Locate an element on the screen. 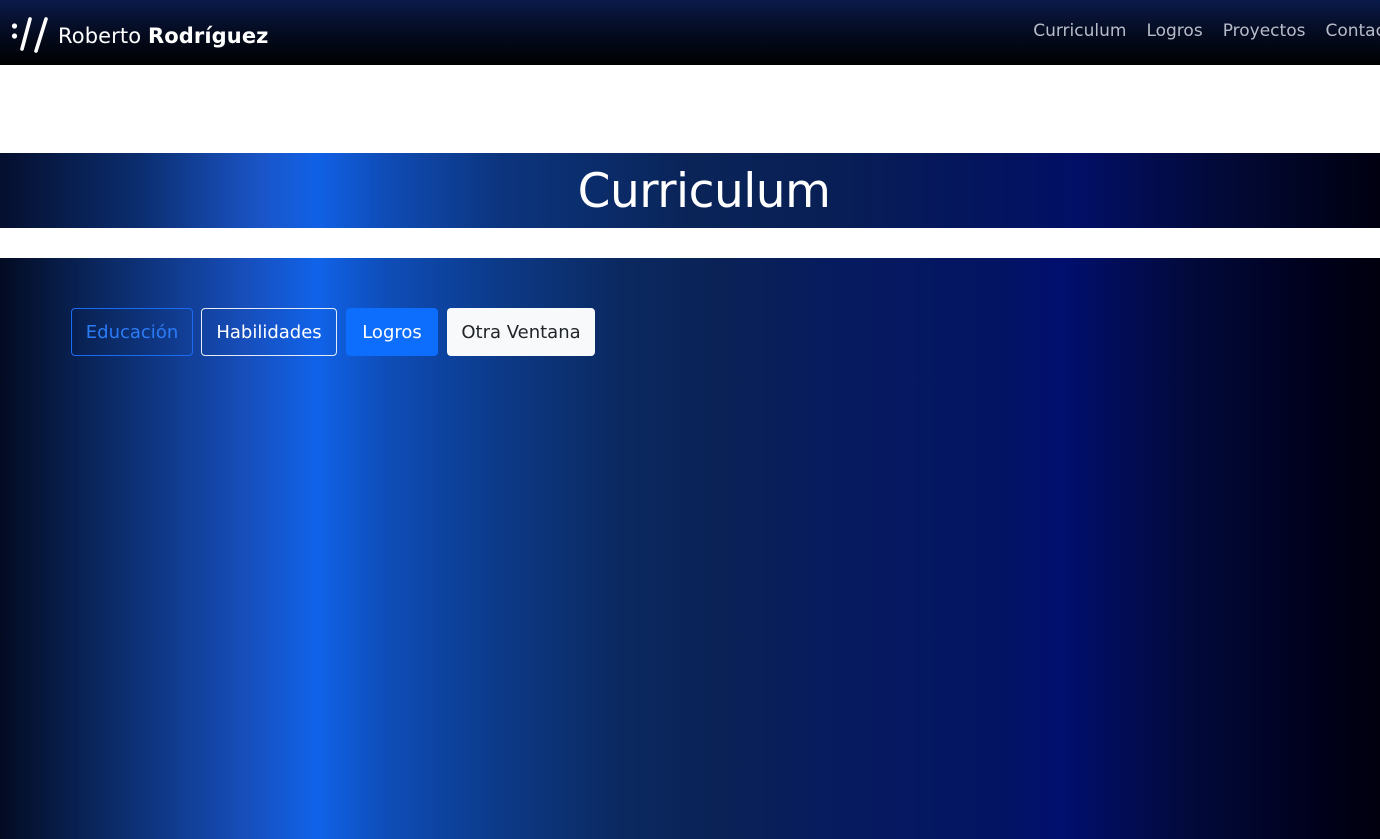  page-title: Curriculum is located at coordinates (704, 191).